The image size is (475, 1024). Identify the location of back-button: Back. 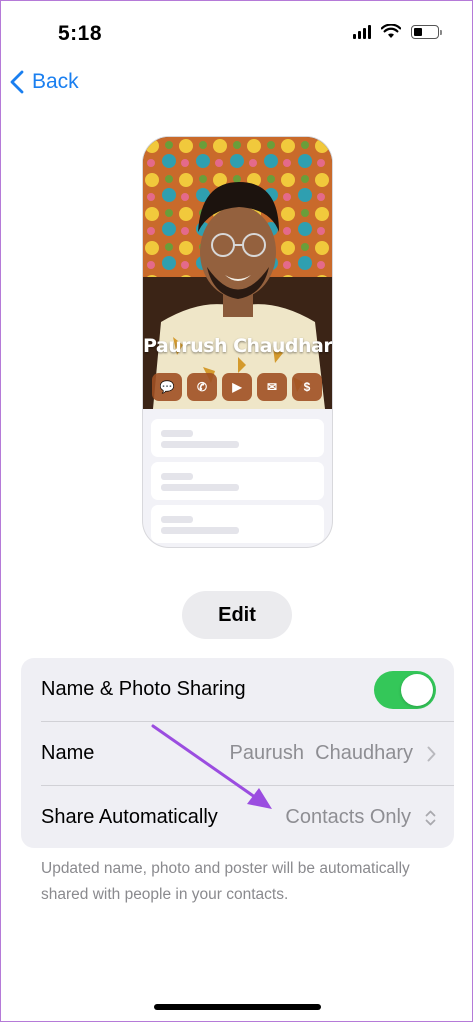
(44, 82).